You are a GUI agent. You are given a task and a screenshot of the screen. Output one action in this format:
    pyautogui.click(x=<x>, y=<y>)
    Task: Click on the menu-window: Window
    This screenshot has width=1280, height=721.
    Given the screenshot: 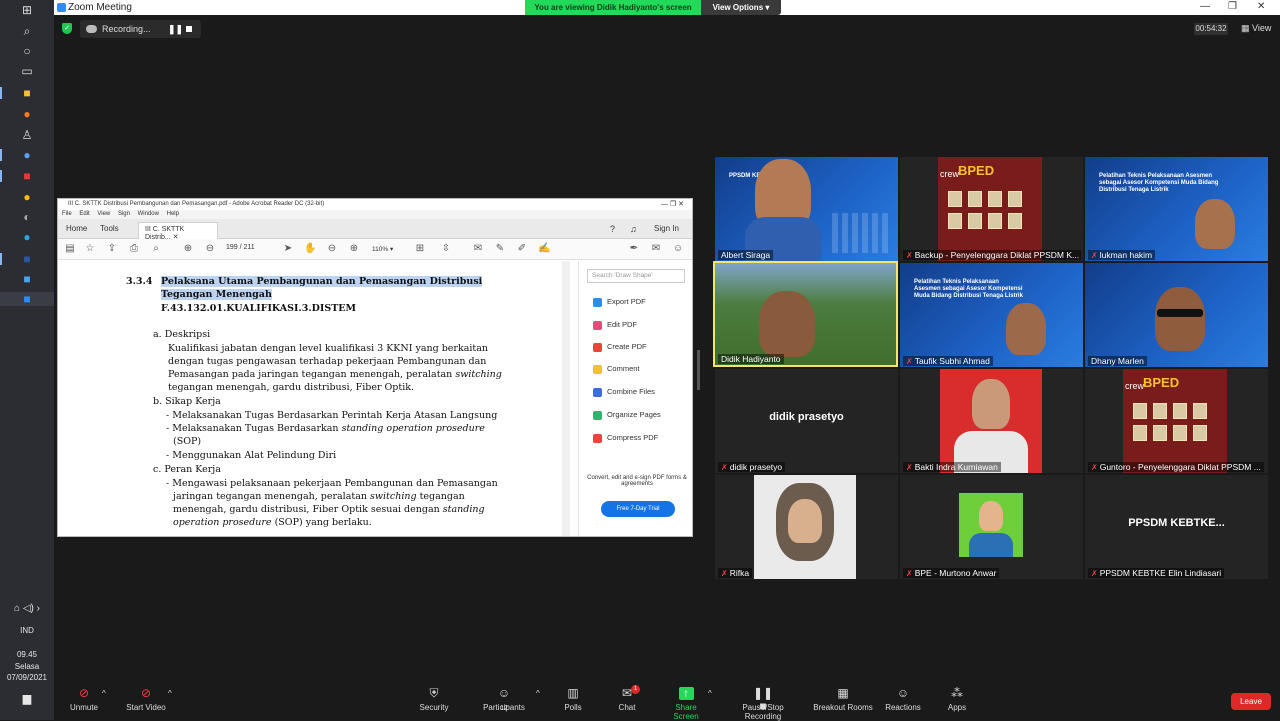 What is the action you would take?
    pyautogui.click(x=148, y=214)
    